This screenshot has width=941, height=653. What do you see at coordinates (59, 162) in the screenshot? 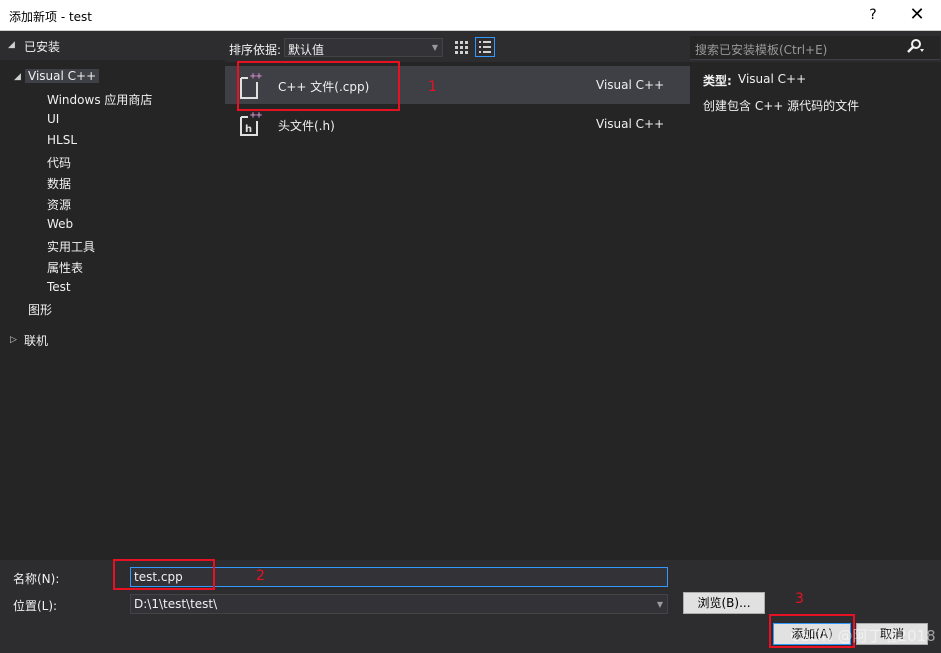
I see `tree-item-code: 代码` at bounding box center [59, 162].